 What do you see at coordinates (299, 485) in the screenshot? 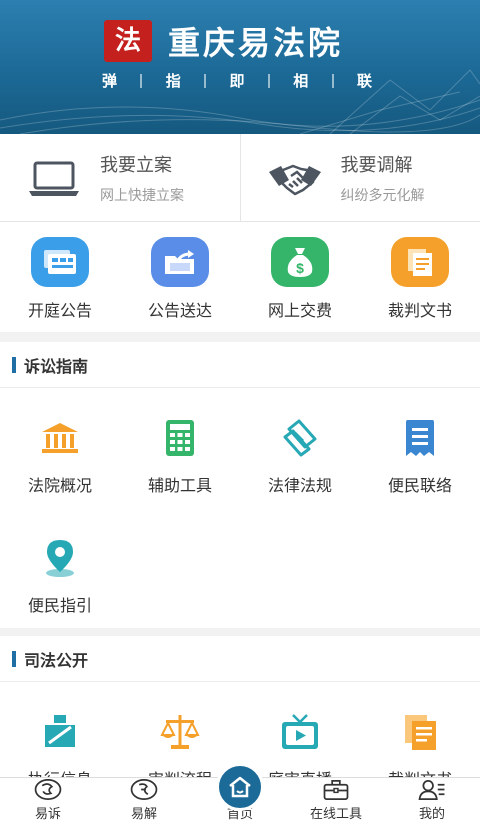
I see `guide-label: 法律法规` at bounding box center [299, 485].